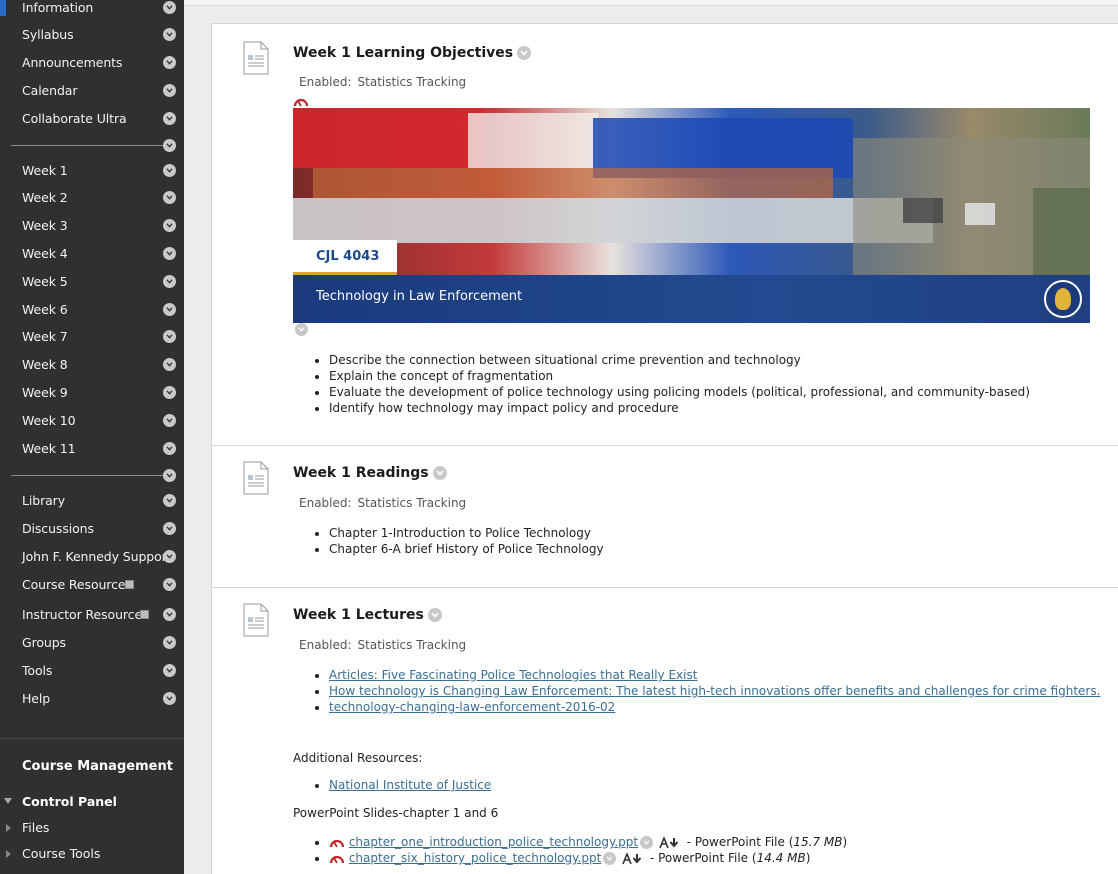 This screenshot has width=1118, height=874. What do you see at coordinates (92, 118) in the screenshot?
I see `sidebar-item-collaborate-ultra: Collaborate Ultra` at bounding box center [92, 118].